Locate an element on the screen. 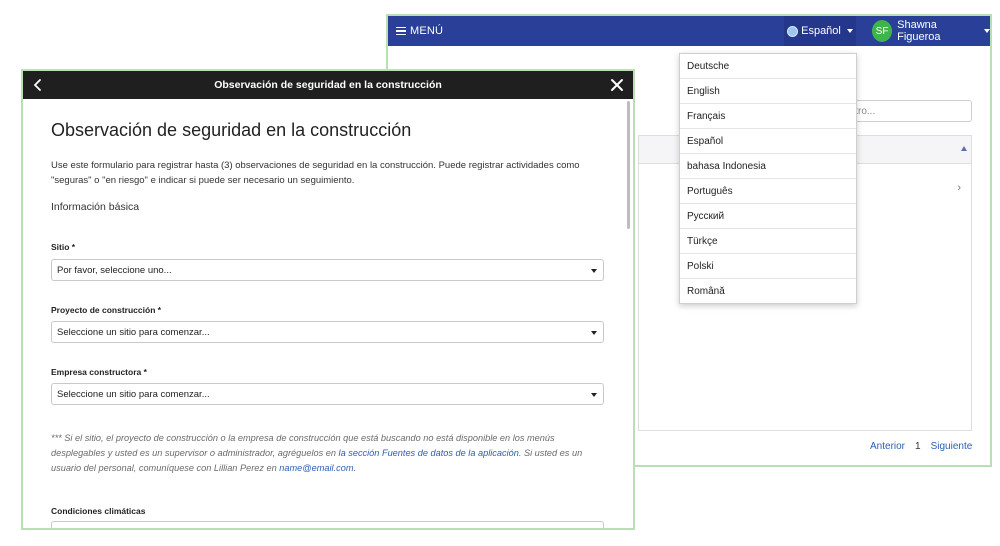 The height and width of the screenshot is (546, 1000). globe-icon is located at coordinates (793, 31).